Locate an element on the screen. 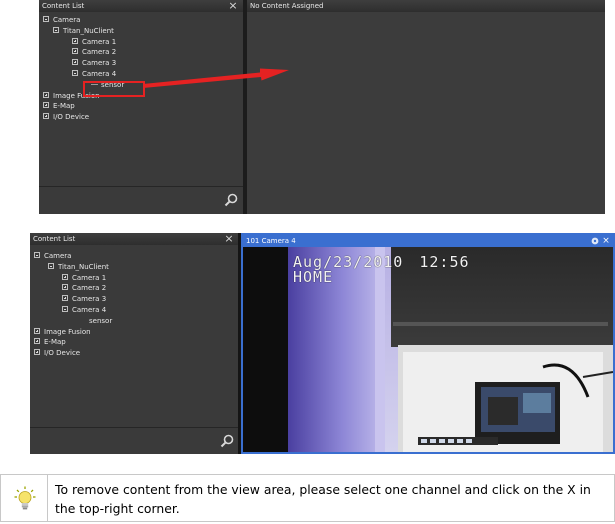 The height and width of the screenshot is (524, 615). arrow-right-icon is located at coordinates (216, 78).